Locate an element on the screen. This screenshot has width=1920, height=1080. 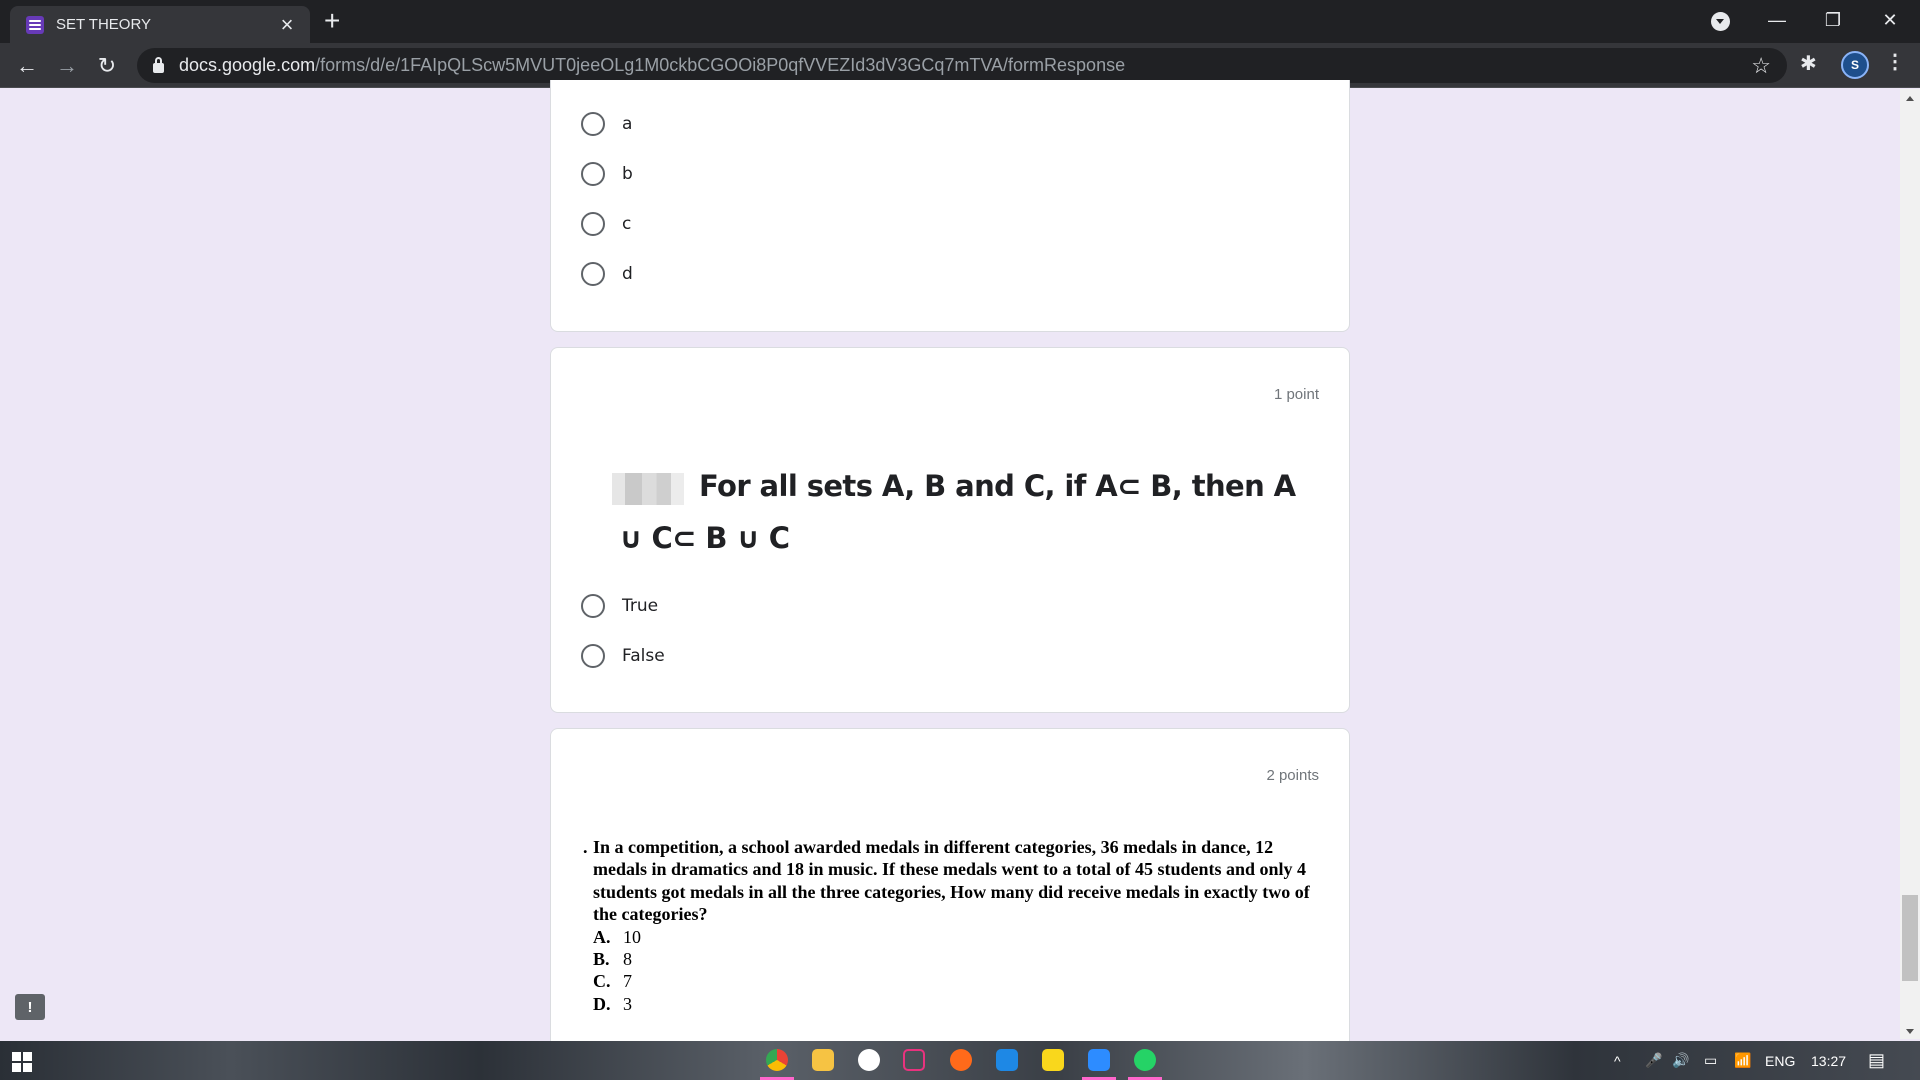
google-forms-icon is located at coordinates (35, 24).